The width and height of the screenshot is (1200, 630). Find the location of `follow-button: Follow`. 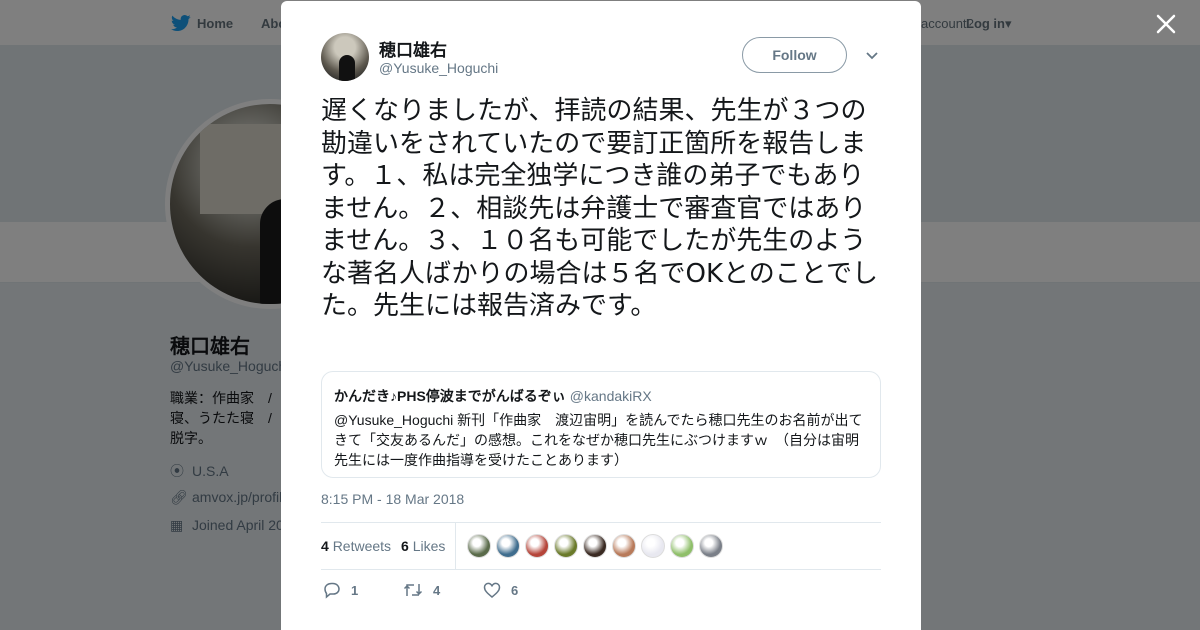

follow-button: Follow is located at coordinates (794, 55).